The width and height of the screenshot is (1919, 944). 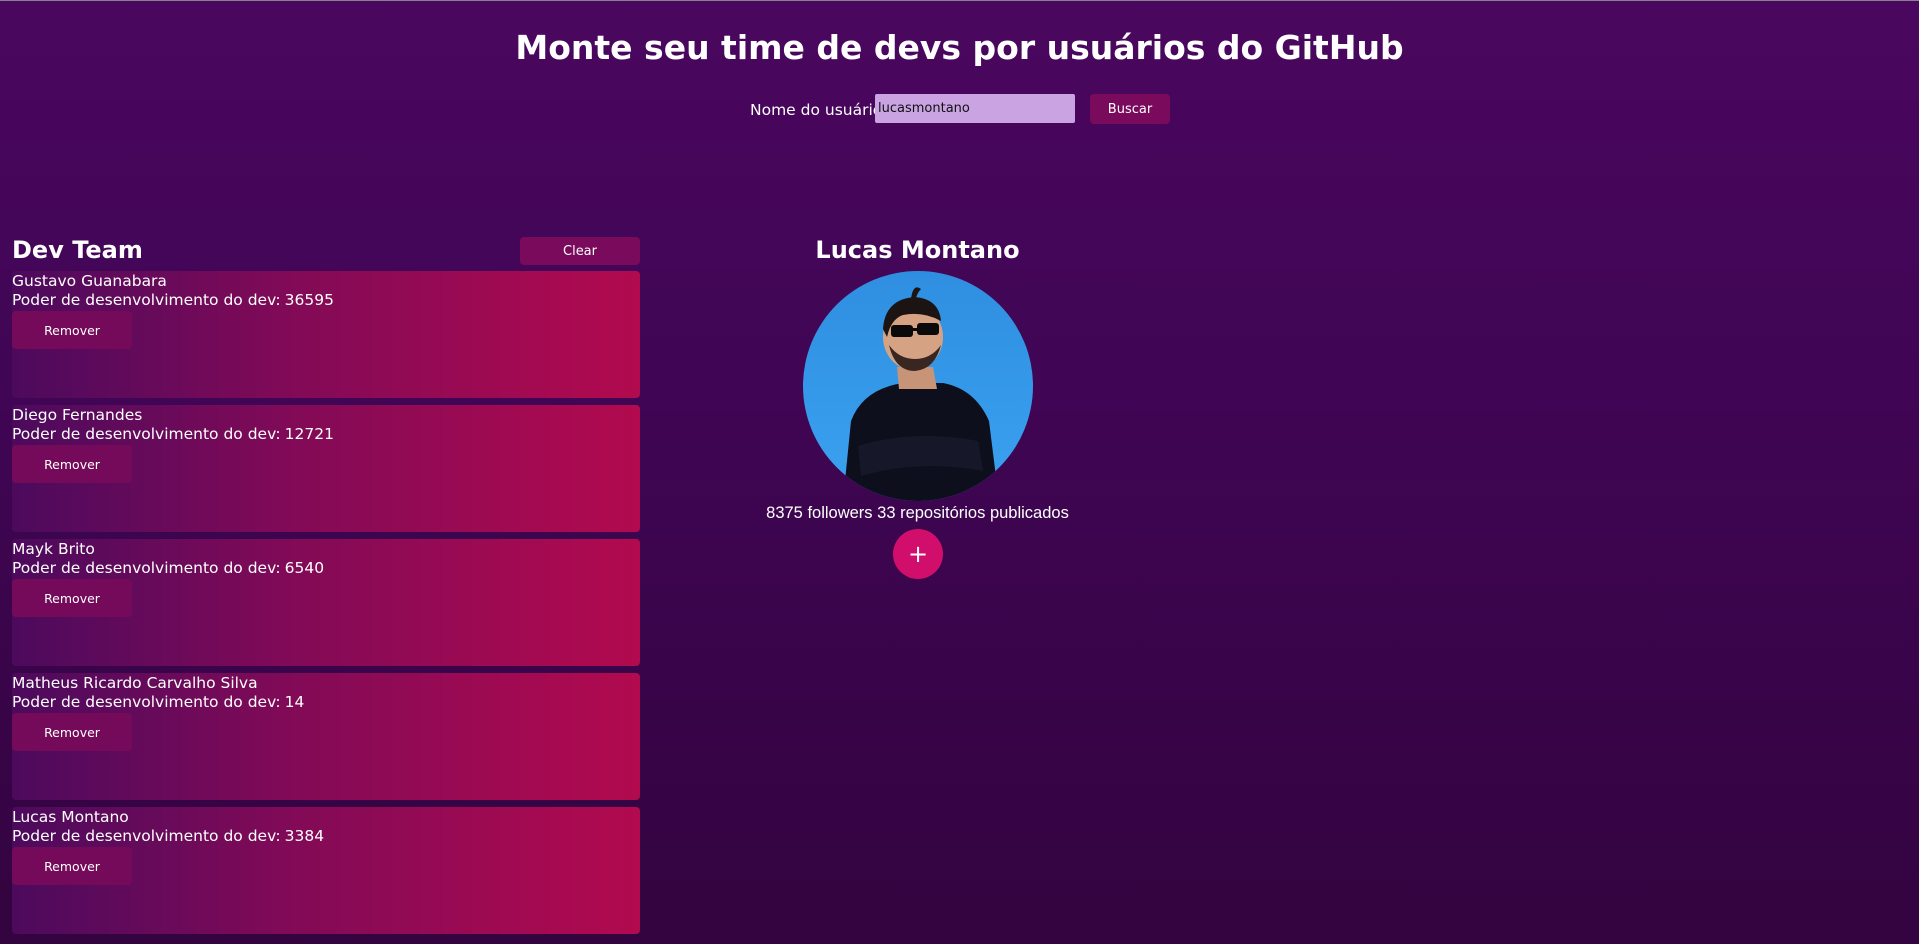 What do you see at coordinates (135, 683) in the screenshot?
I see `dev-name: Matheus Ricardo Carvalho Silva` at bounding box center [135, 683].